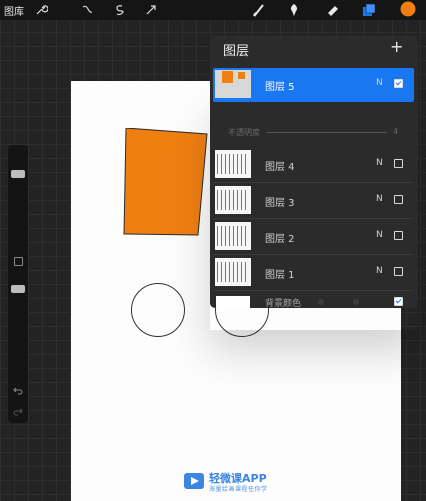 The image size is (426, 501). I want to click on eraser-icon, so click(333, 9).